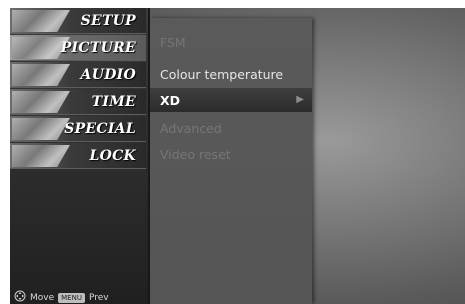 This screenshot has height=304, width=465. What do you see at coordinates (112, 155) in the screenshot?
I see `menu-item-label: LOCK` at bounding box center [112, 155].